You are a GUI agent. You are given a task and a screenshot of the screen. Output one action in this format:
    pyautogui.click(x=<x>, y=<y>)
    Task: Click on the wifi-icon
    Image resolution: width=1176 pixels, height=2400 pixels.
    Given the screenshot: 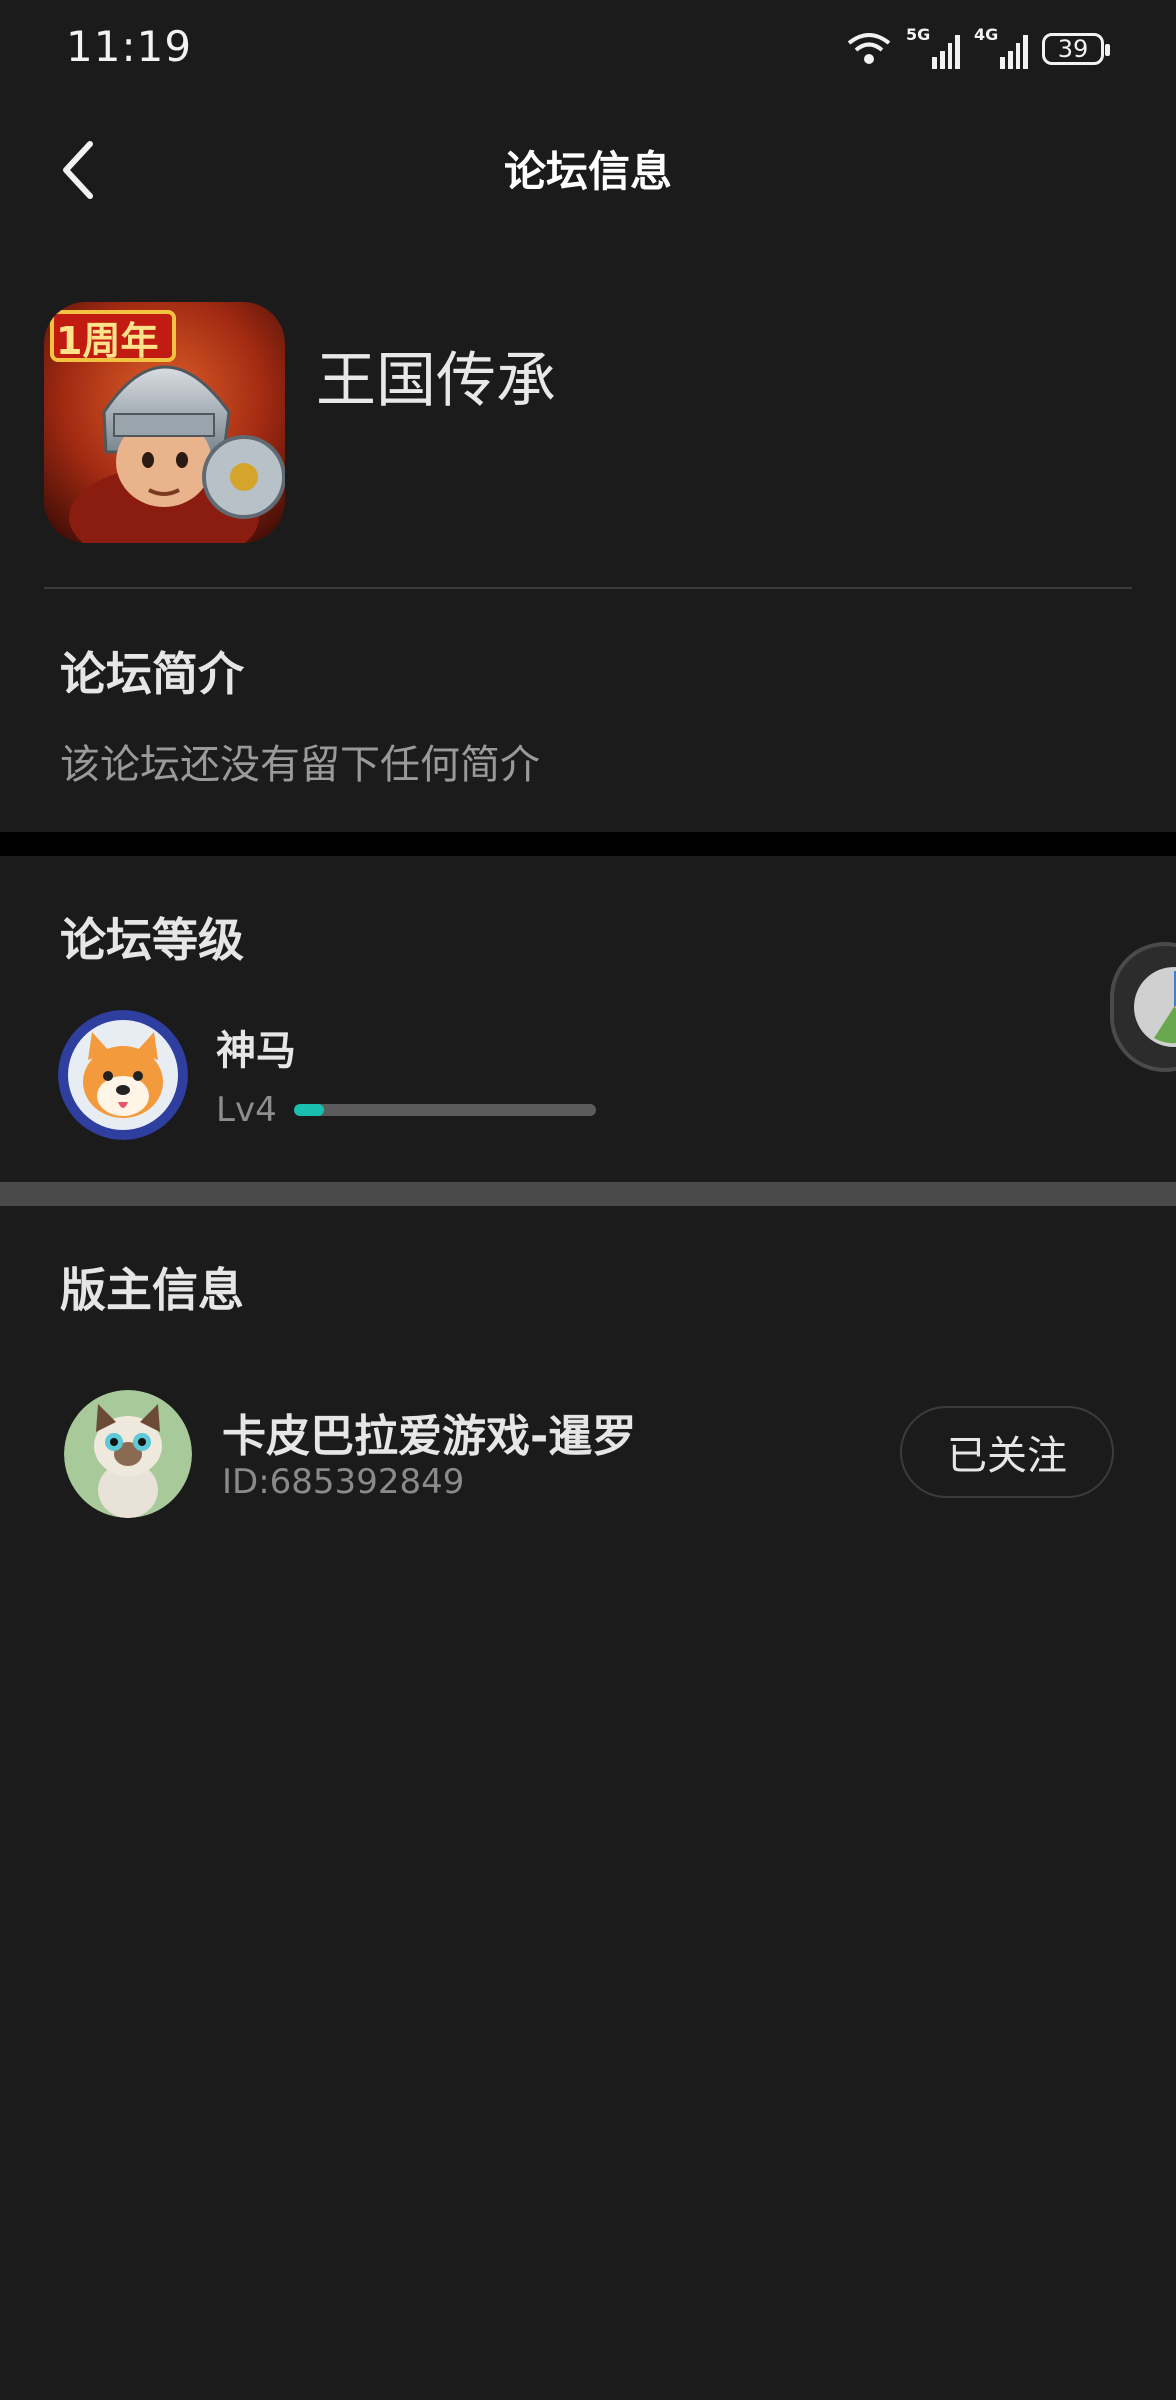 What is the action you would take?
    pyautogui.click(x=869, y=48)
    